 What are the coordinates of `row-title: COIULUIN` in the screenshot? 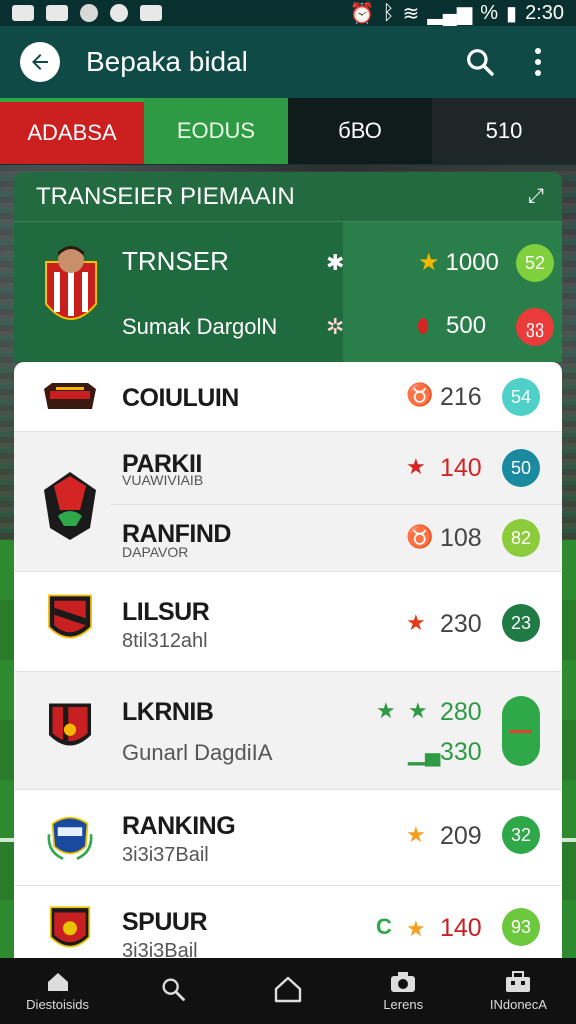 It's located at (180, 398).